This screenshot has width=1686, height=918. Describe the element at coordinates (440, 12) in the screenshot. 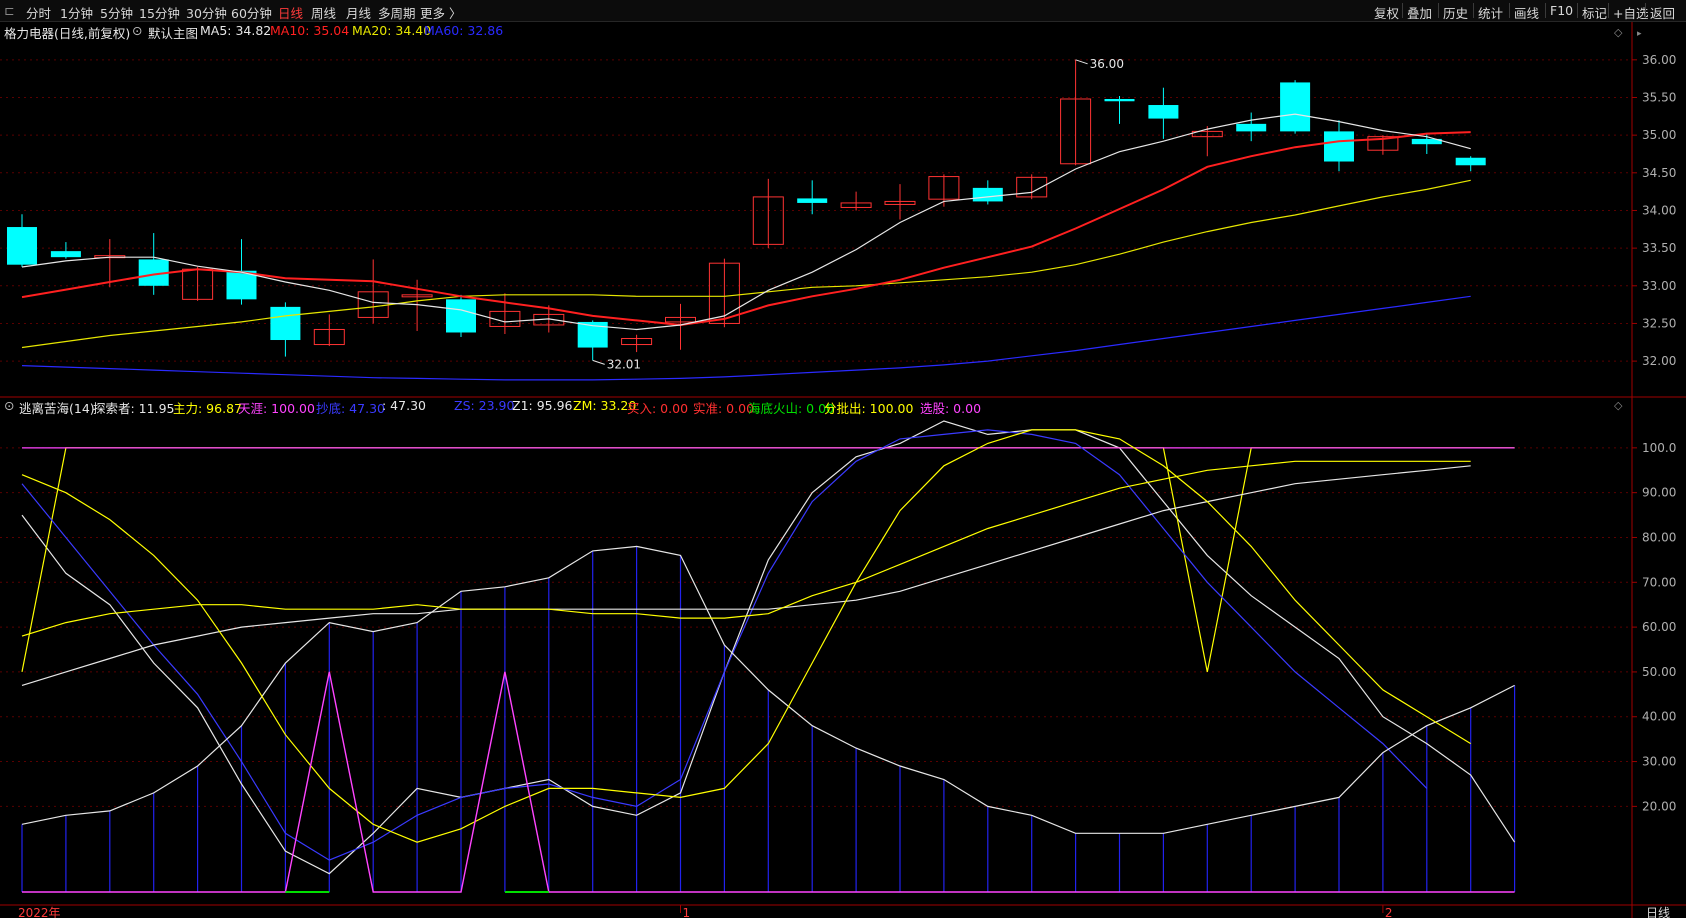

I see `timeframe-10: 更多 〉` at that location.